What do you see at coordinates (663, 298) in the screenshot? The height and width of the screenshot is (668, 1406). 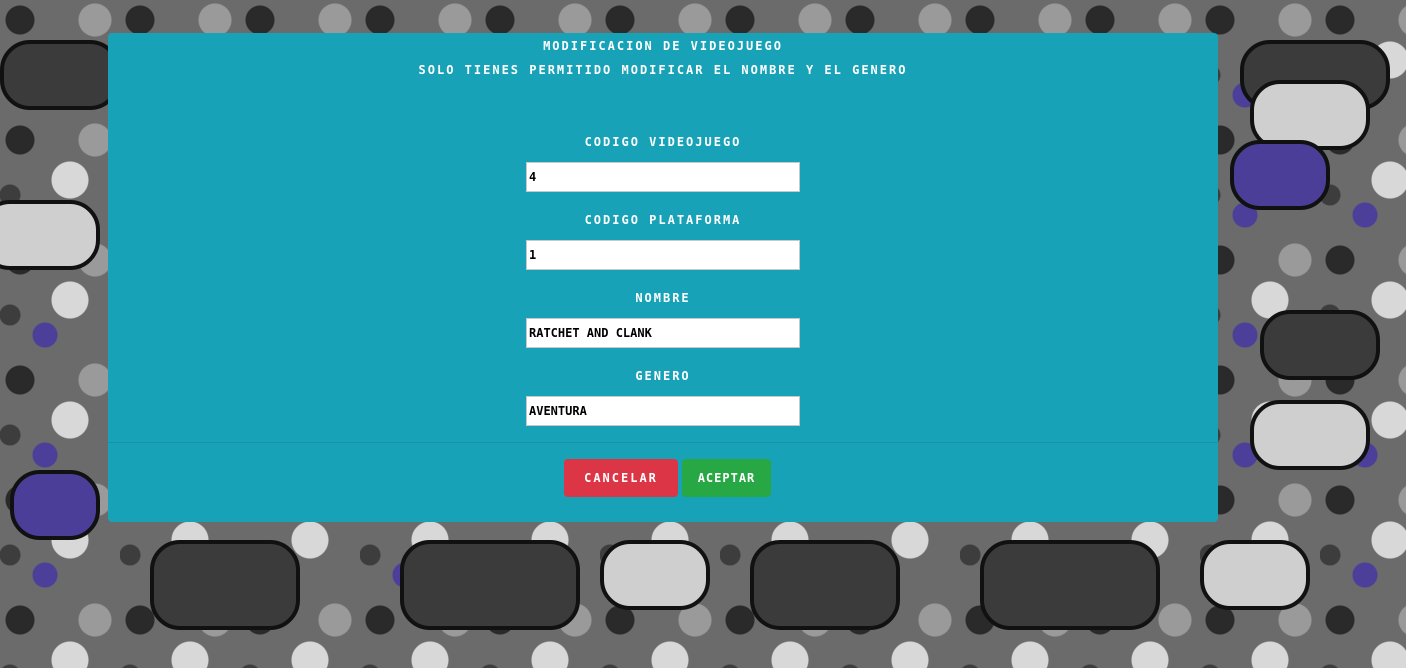 I see `nombre-label: NOMBRE` at bounding box center [663, 298].